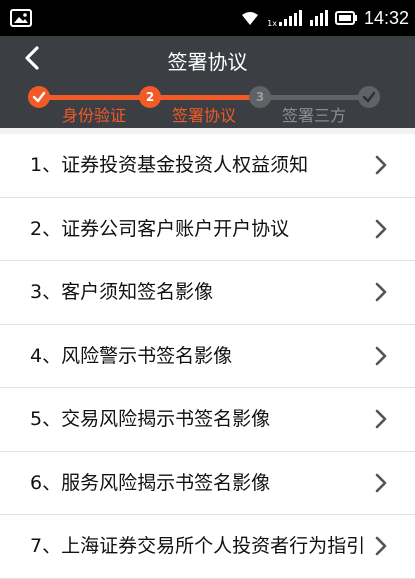 This screenshot has height=579, width=415. What do you see at coordinates (204, 115) in the screenshot?
I see `step-2-label: 签署协议` at bounding box center [204, 115].